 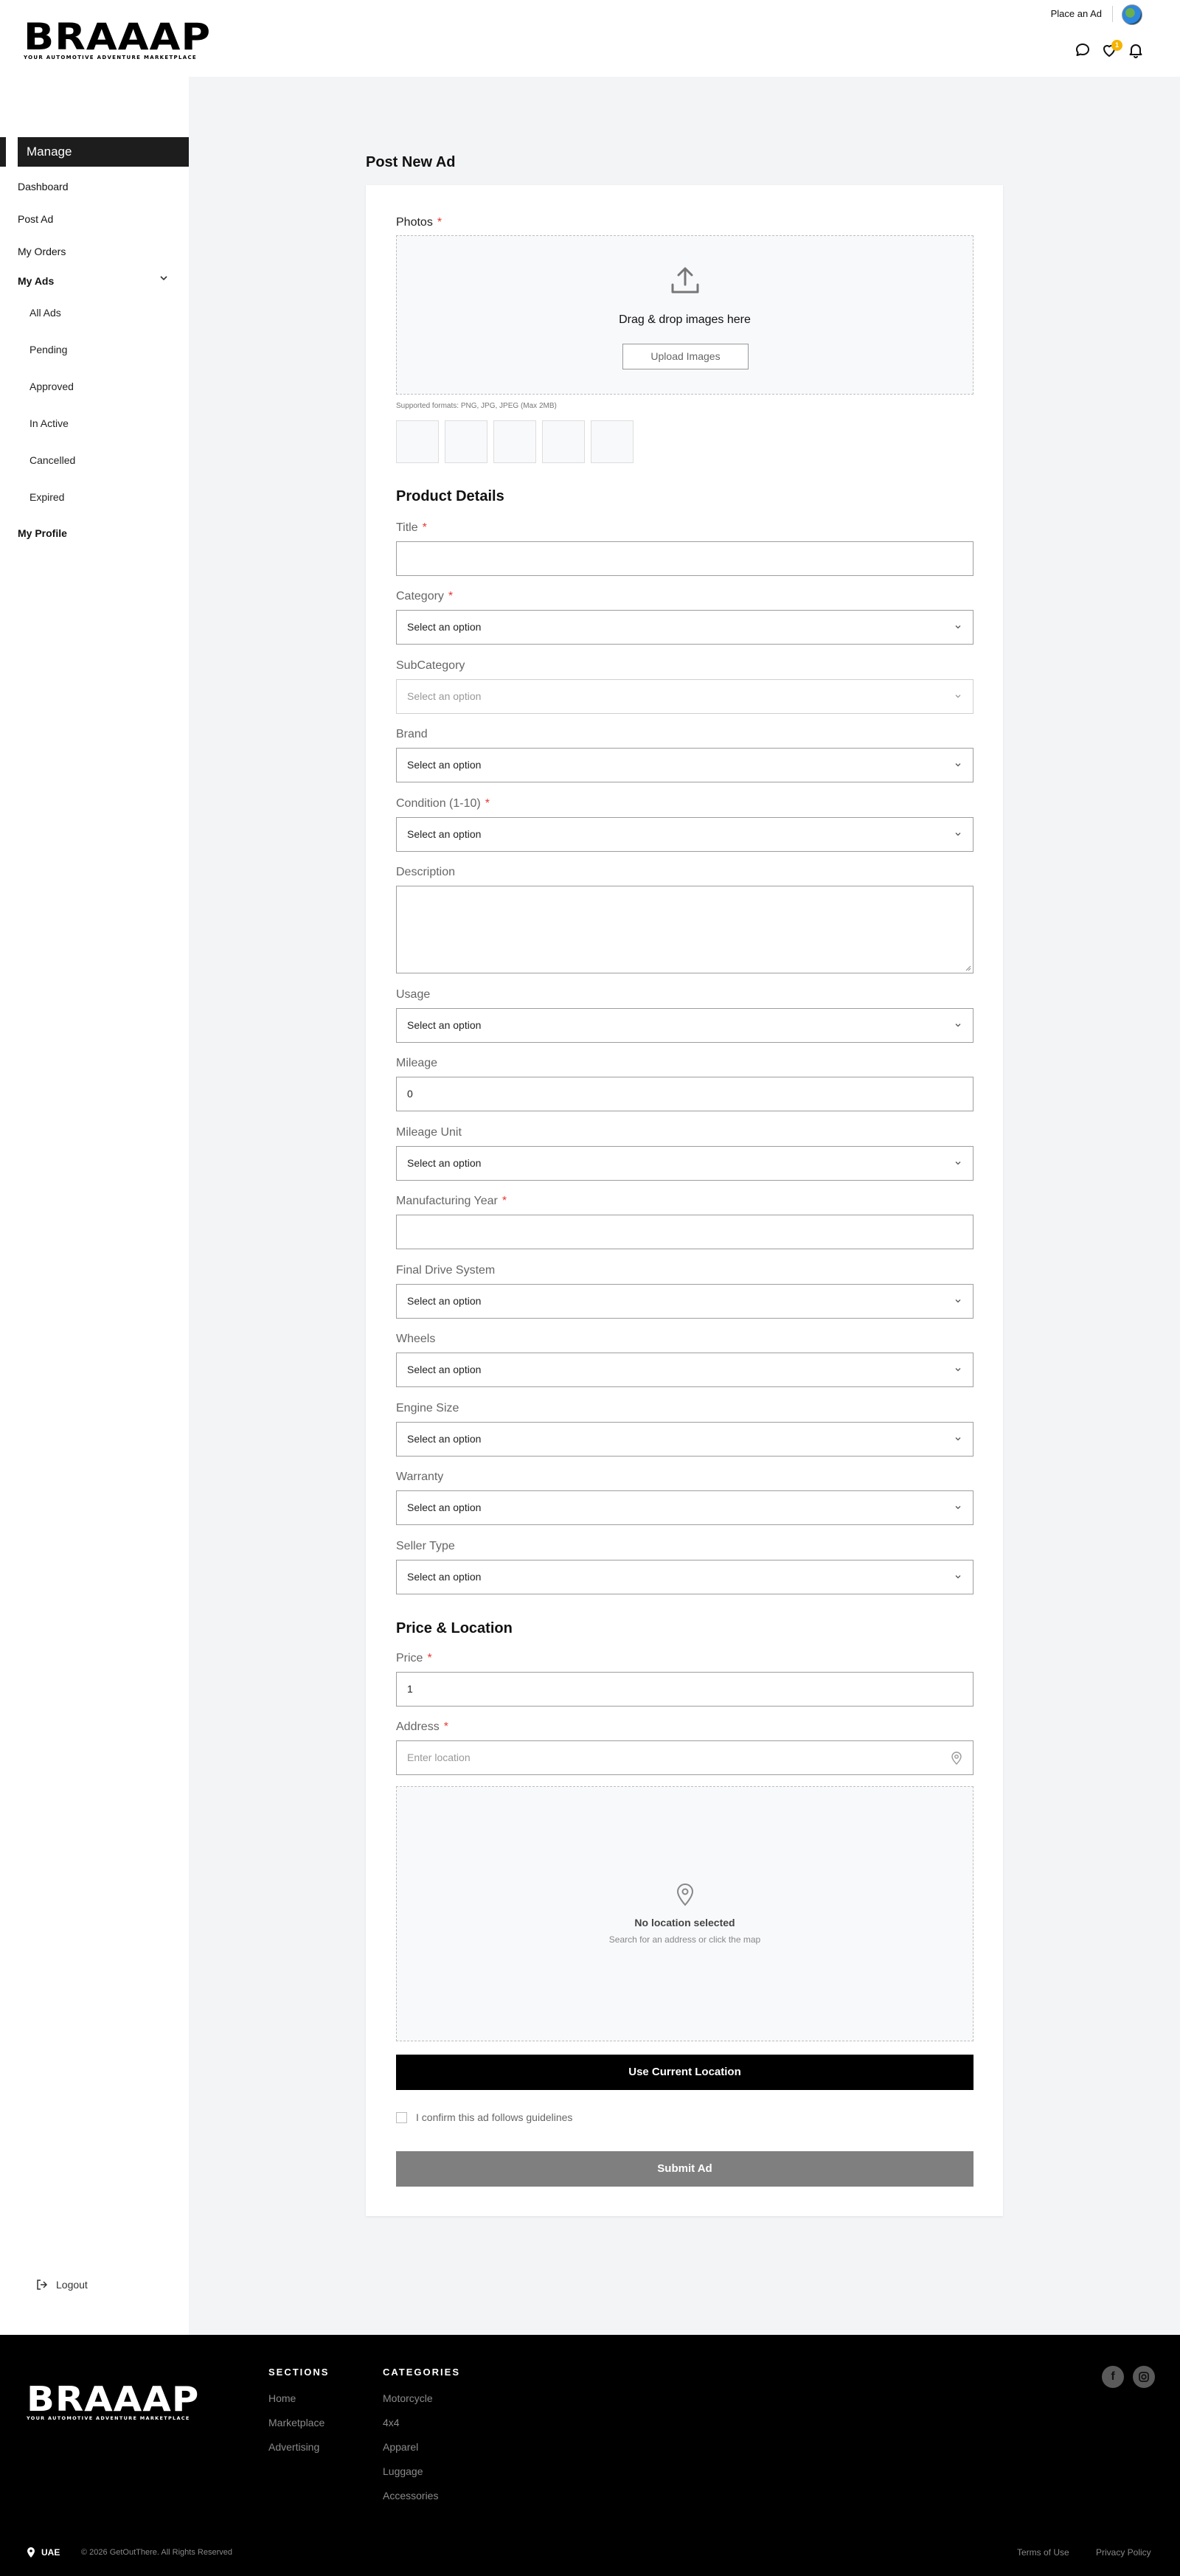 I want to click on privacy-link: Privacy Policy, so click(x=1123, y=2552).